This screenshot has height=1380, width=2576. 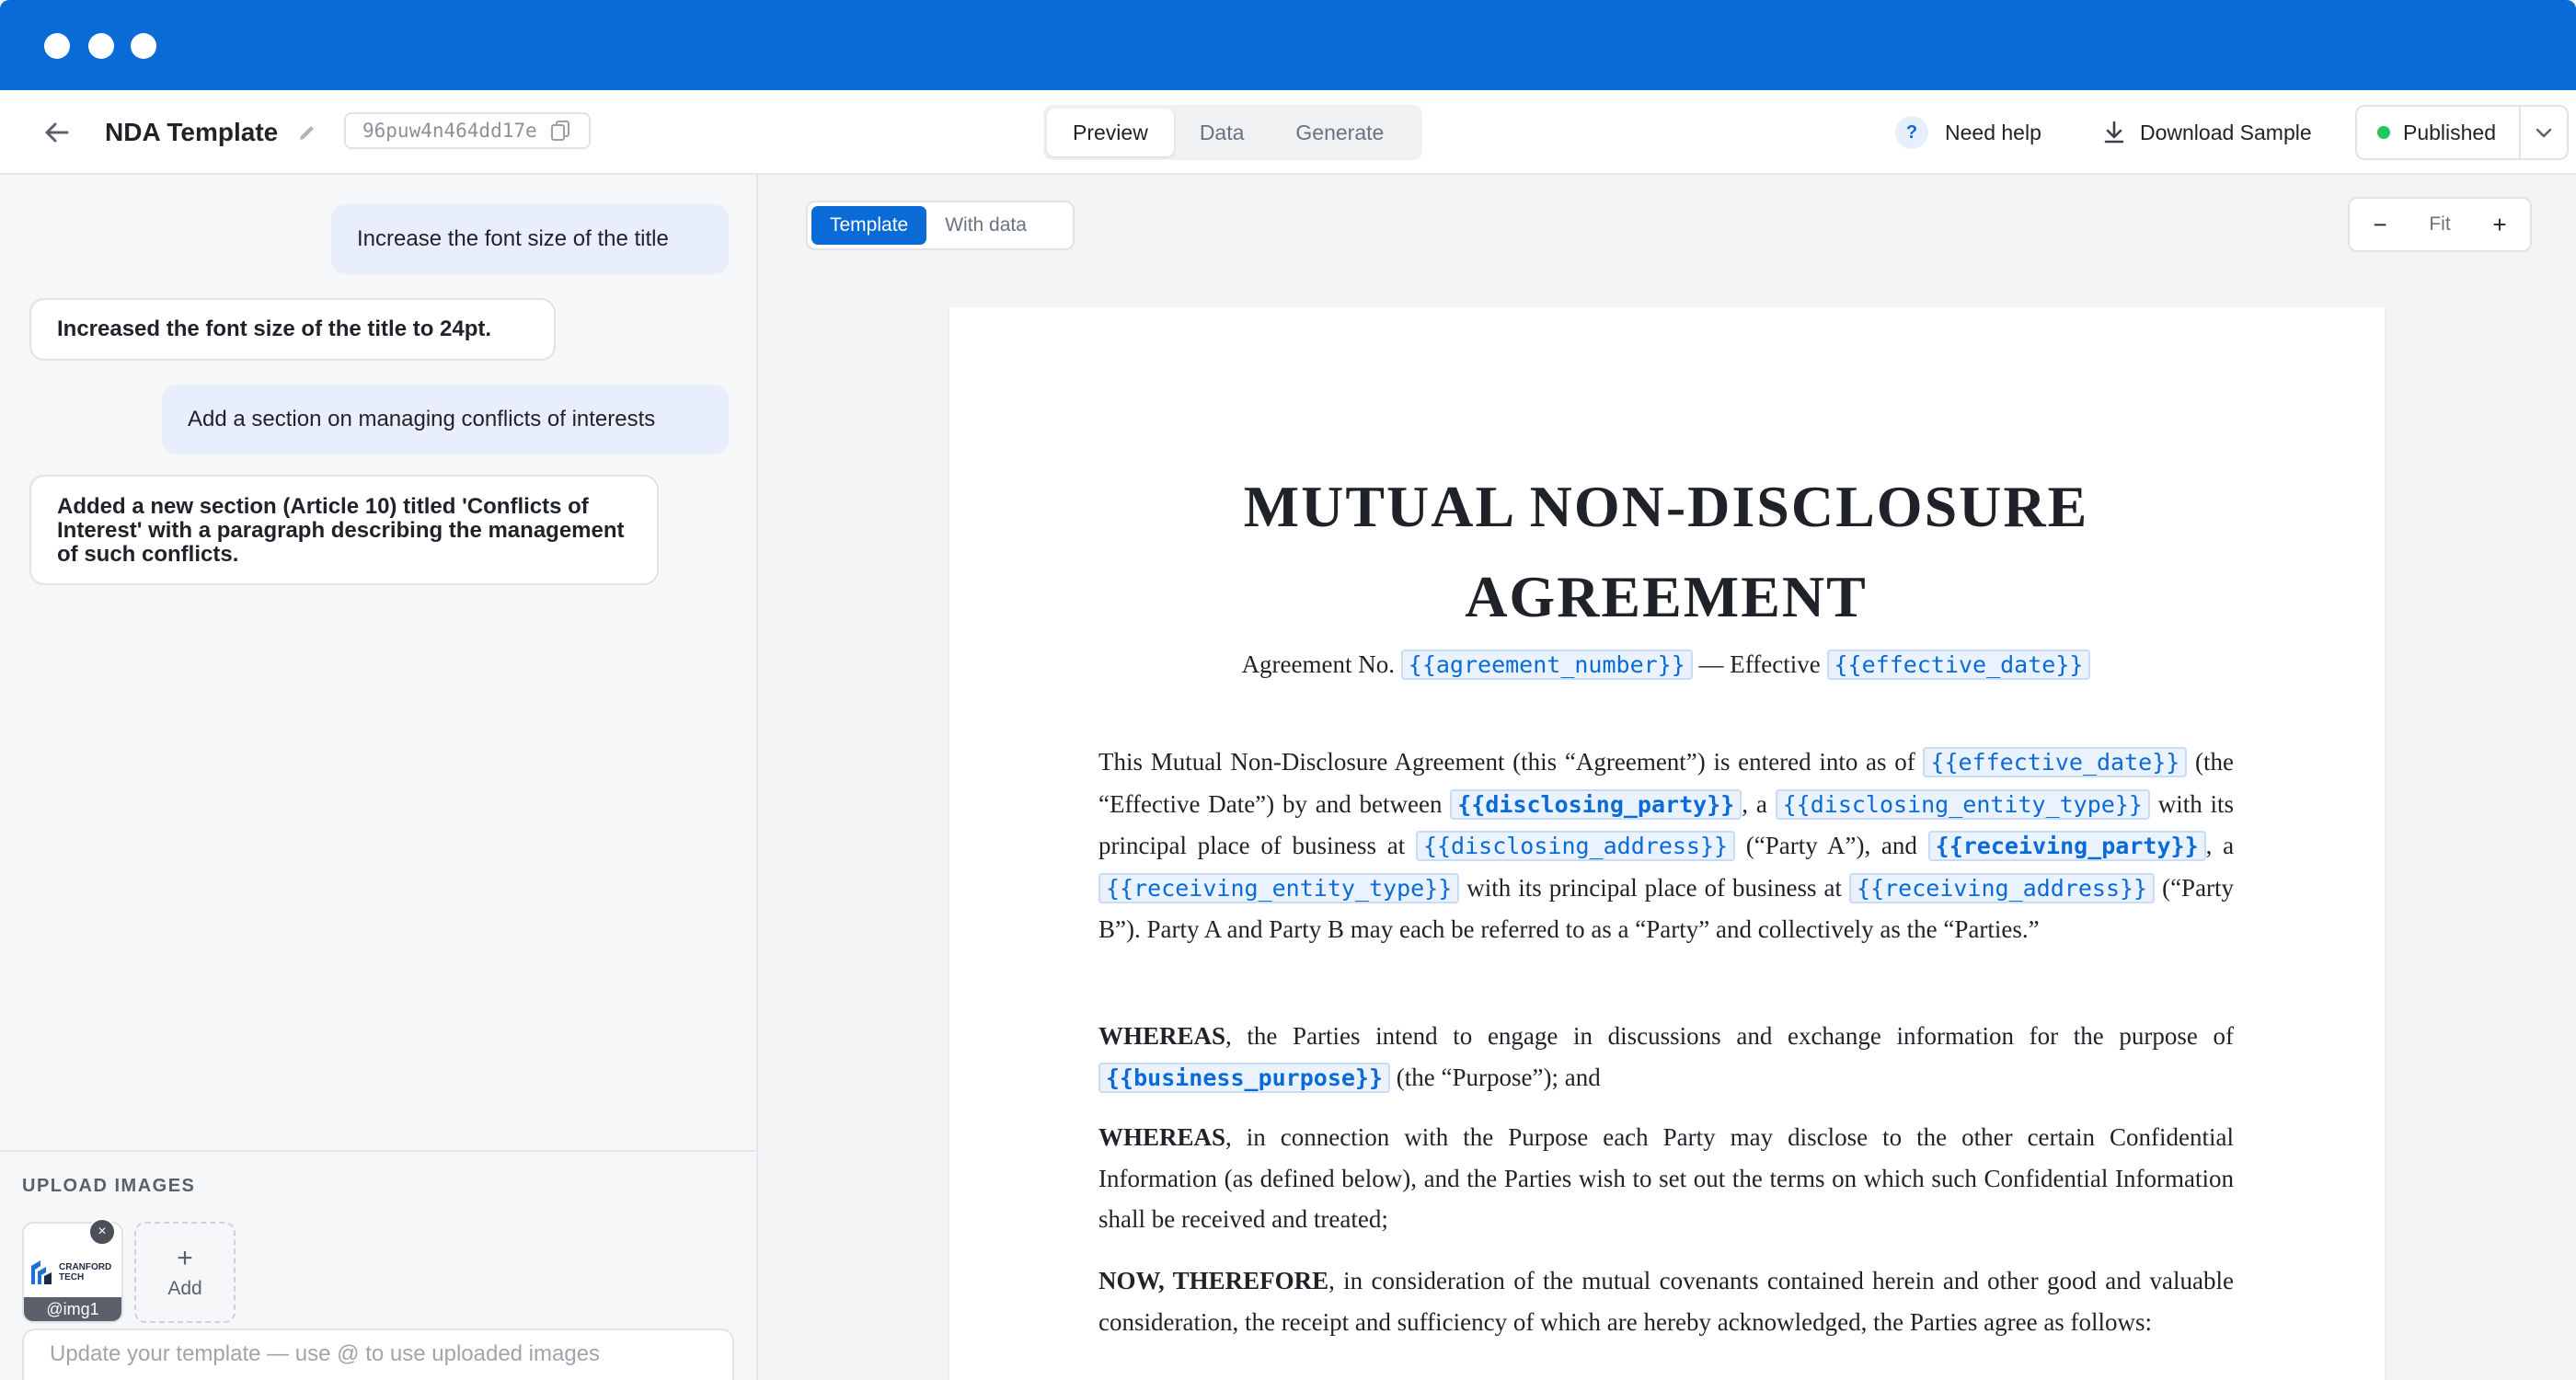 I want to click on add-image-button: + Add, so click(x=185, y=1272).